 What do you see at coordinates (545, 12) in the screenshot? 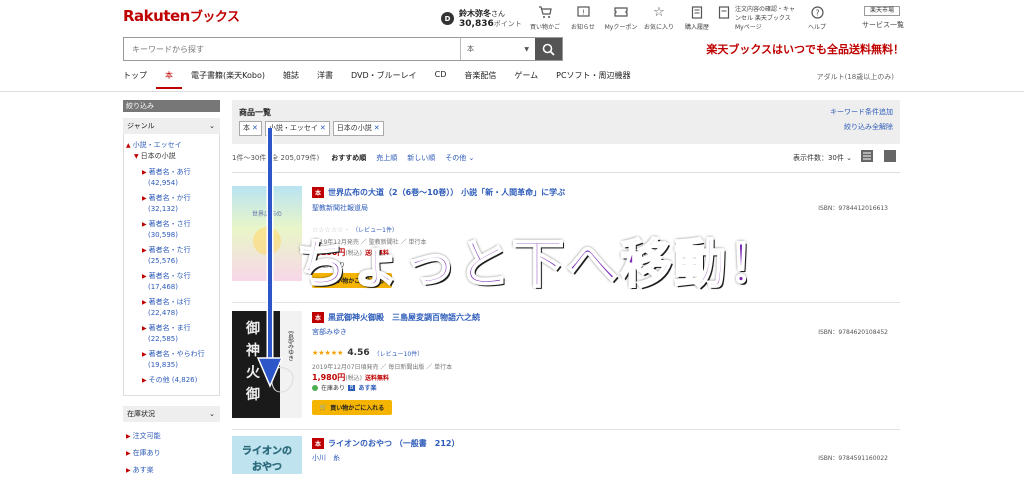
I see `cart-icon` at bounding box center [545, 12].